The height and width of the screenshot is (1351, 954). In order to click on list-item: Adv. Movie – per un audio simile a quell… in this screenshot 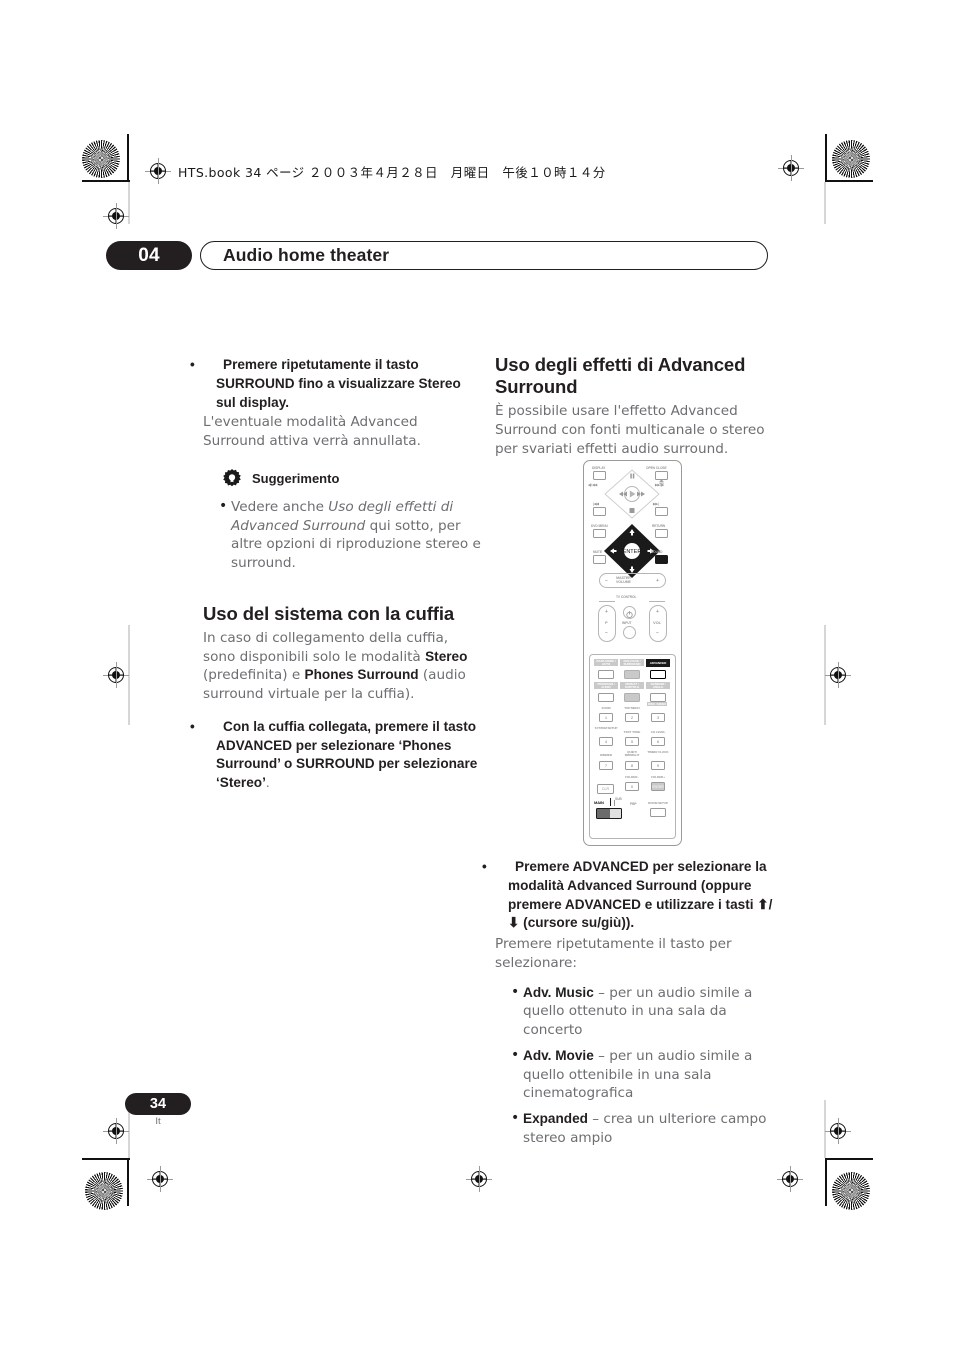, I will do `click(642, 1074)`.